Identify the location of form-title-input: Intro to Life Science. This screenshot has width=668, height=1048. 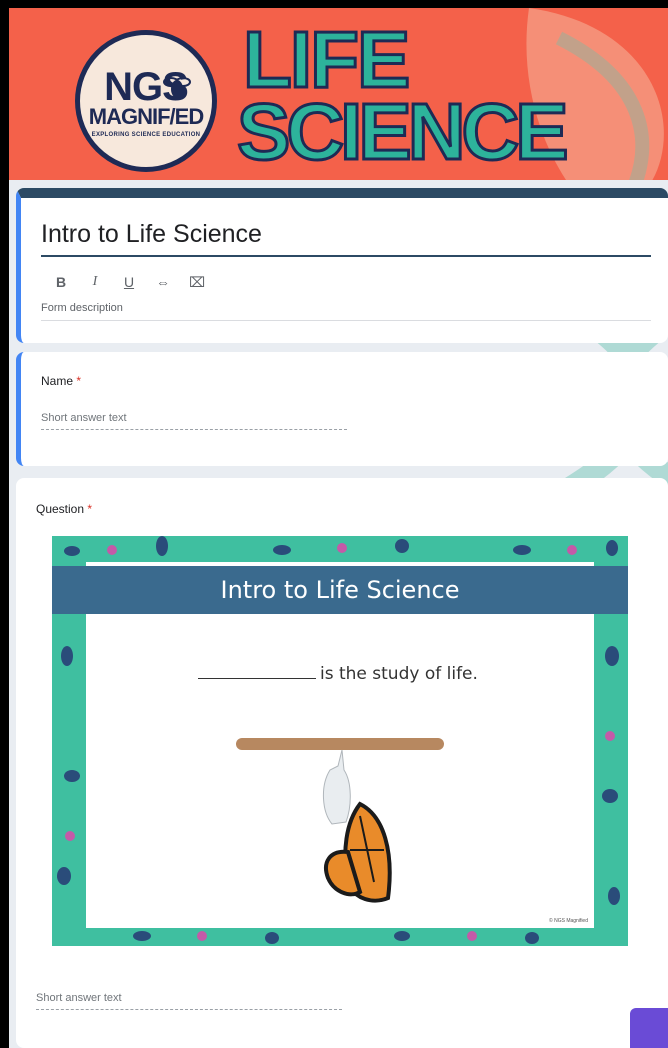
(346, 238).